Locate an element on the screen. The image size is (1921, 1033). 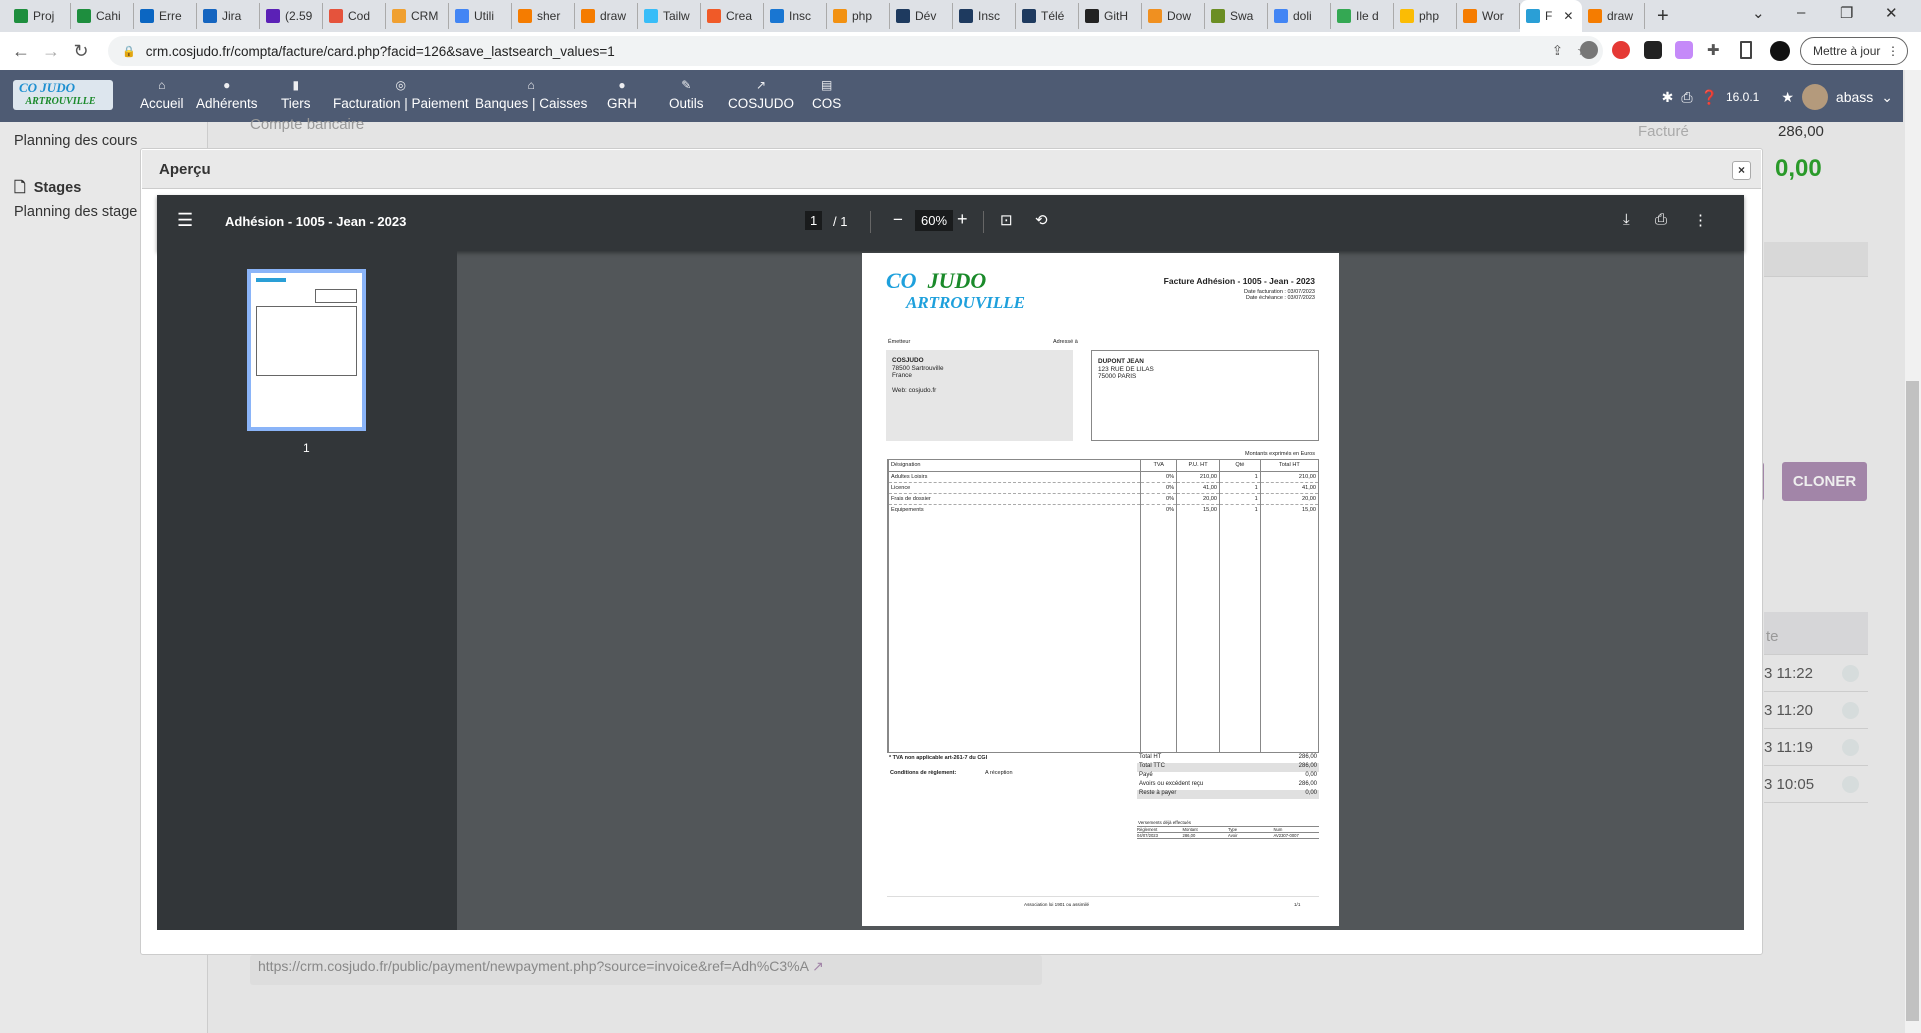
menu-icon: ☰ is located at coordinates (185, 220).